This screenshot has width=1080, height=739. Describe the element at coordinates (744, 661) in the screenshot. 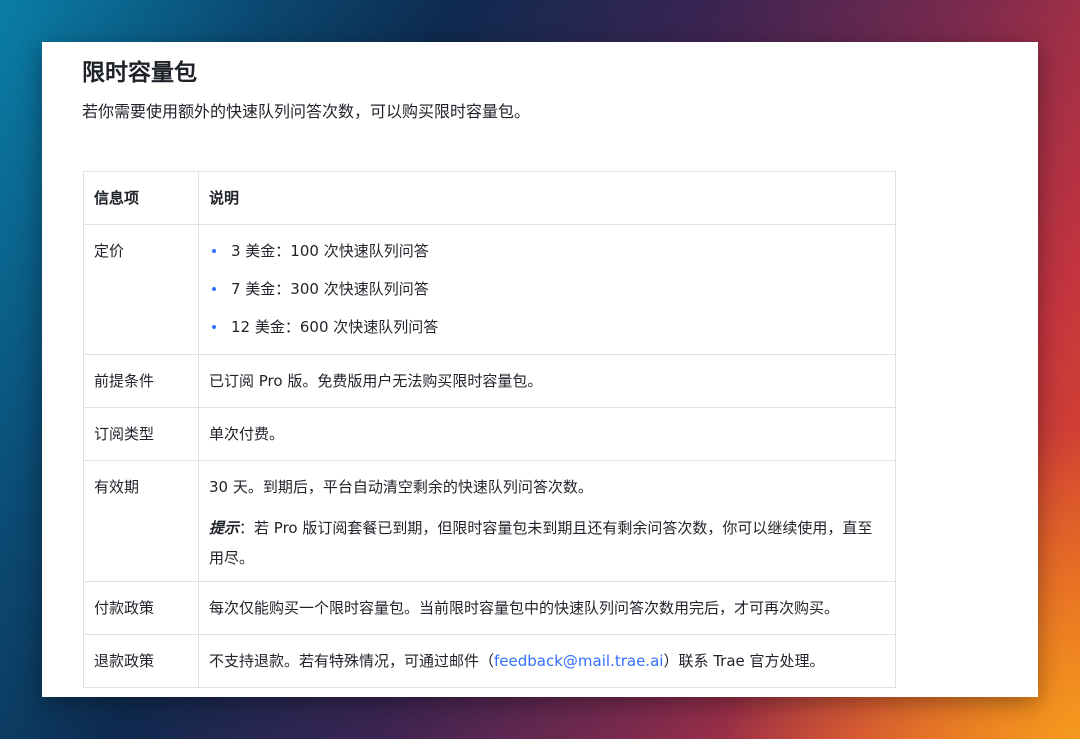

I see `refund-text-after: ）联系 Trae 官方处理。` at that location.